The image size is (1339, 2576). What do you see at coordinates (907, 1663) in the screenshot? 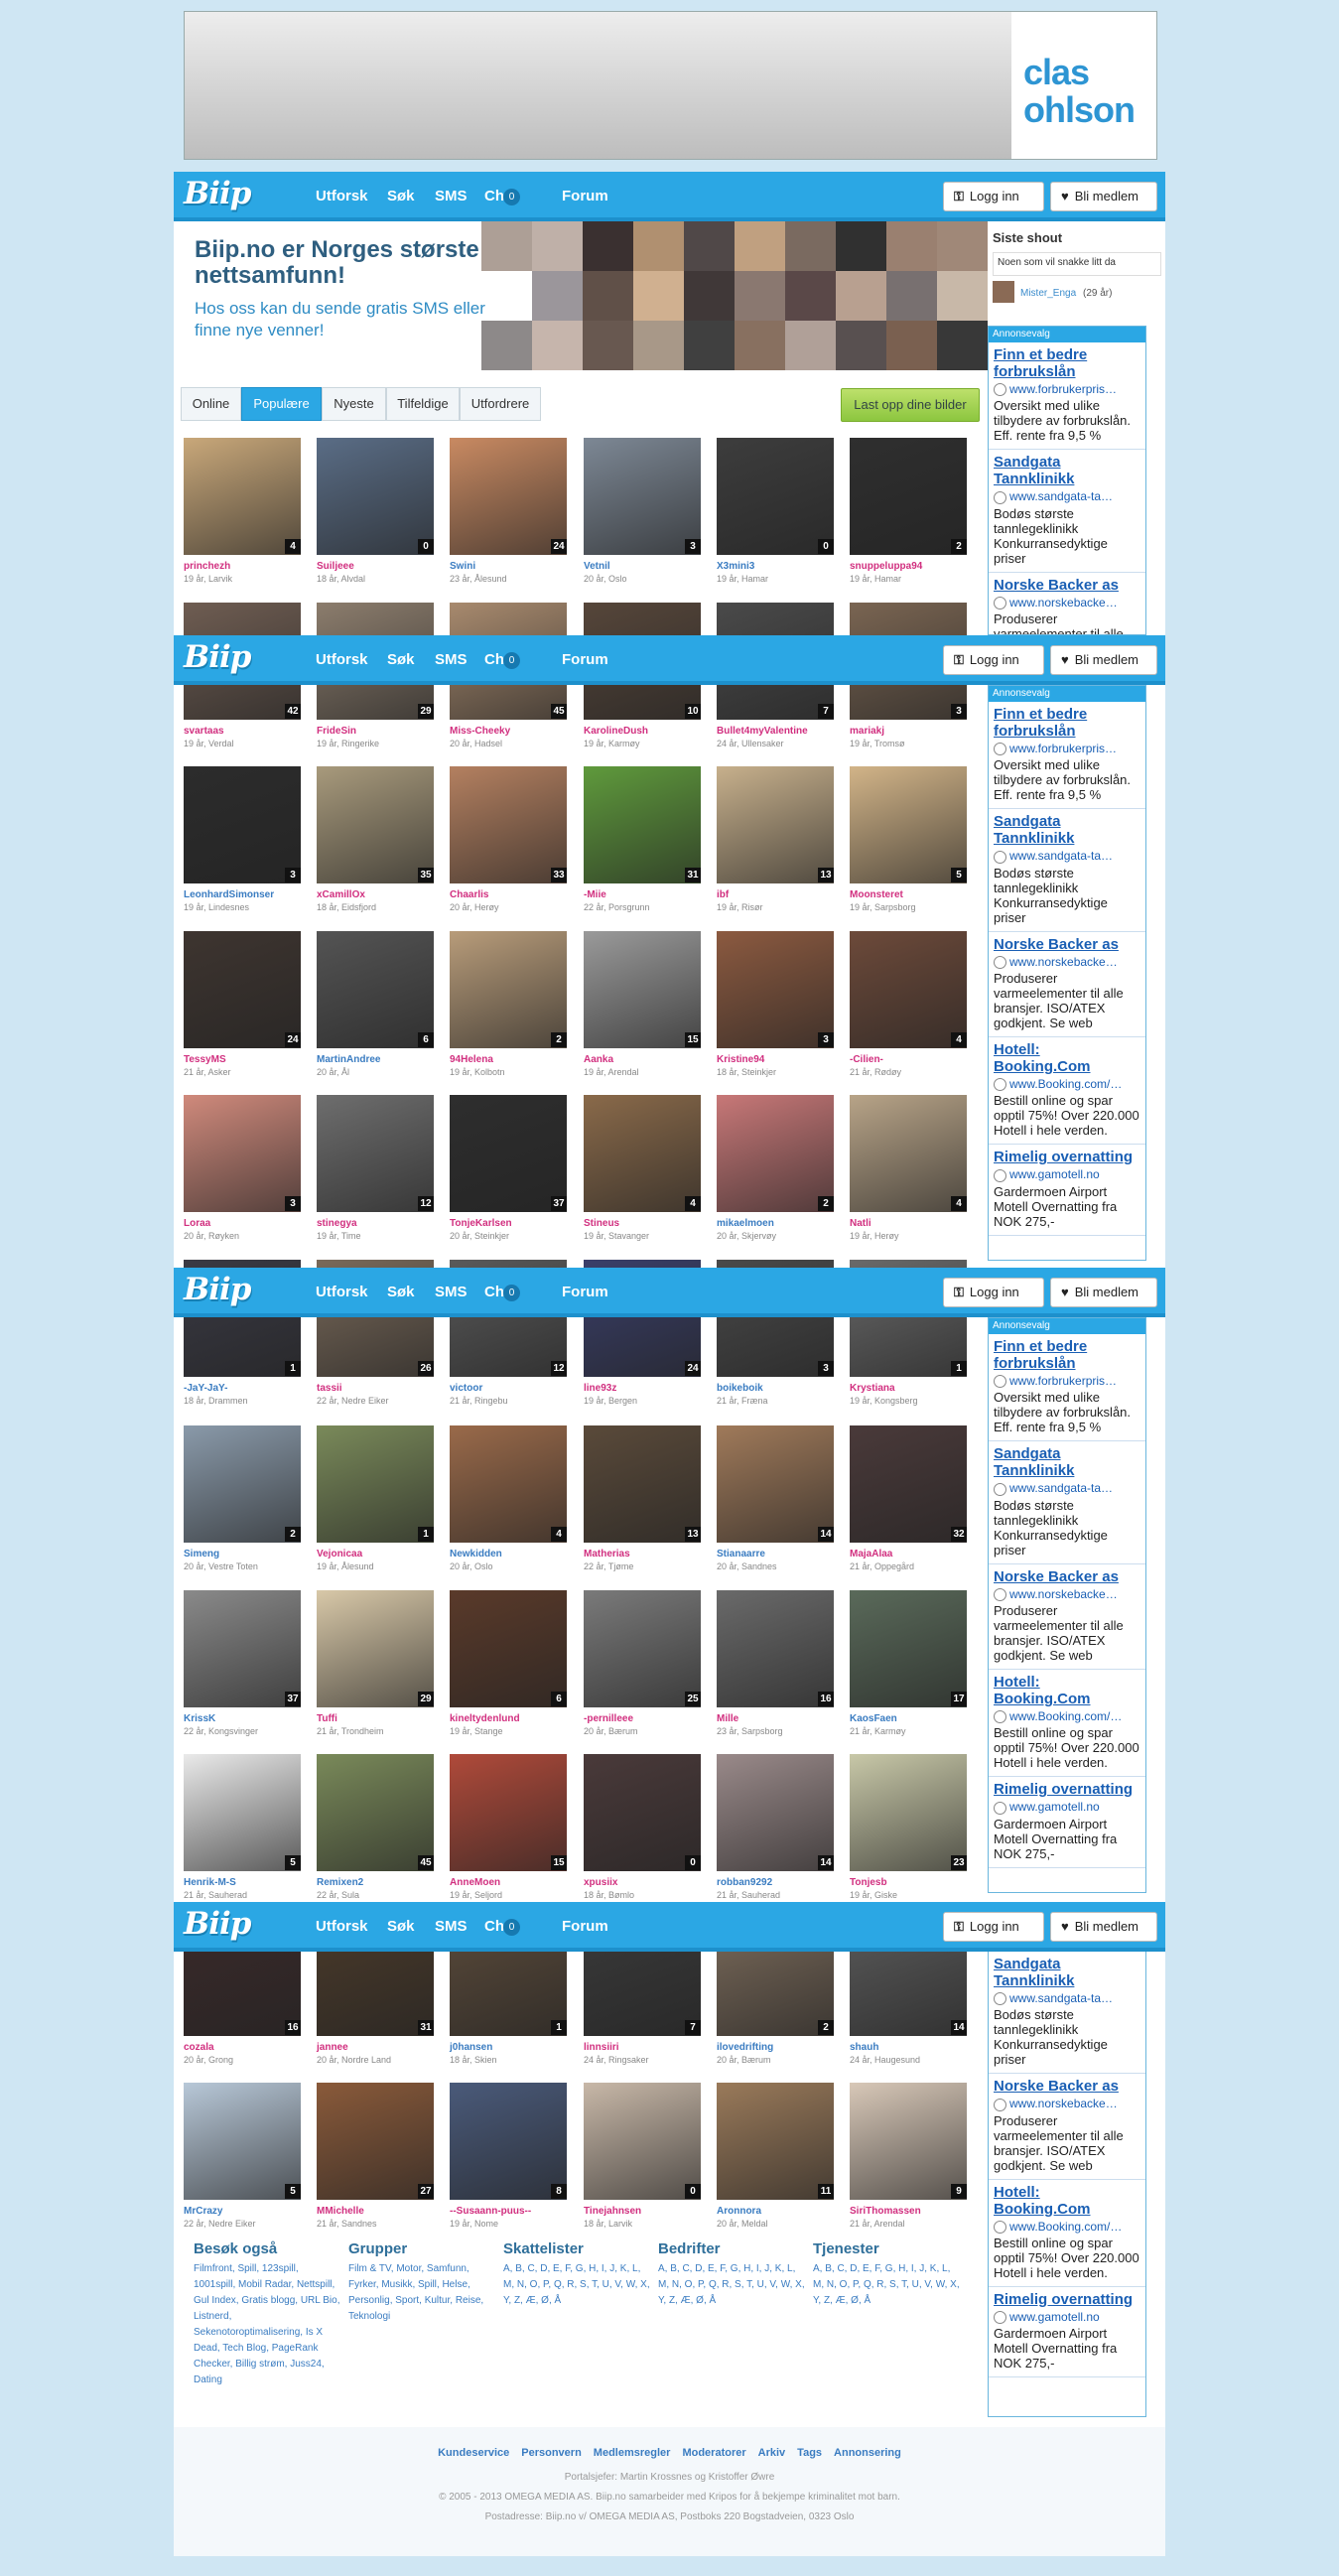
I see `user-card: 17 KaosFaen 21 år, Karmøy` at bounding box center [907, 1663].